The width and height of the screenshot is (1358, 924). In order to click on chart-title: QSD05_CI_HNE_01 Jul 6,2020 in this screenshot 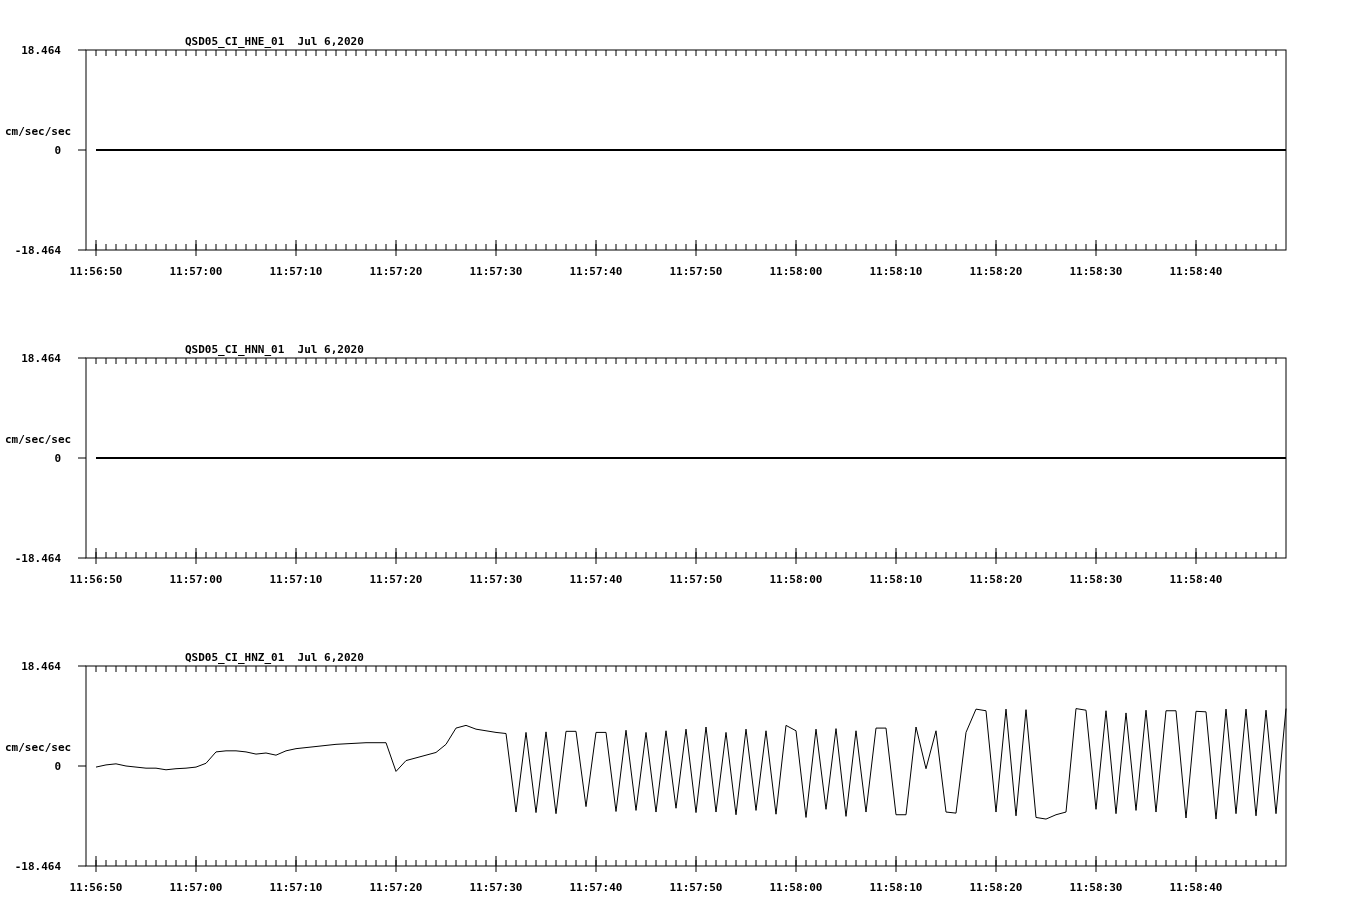, I will do `click(274, 41)`.